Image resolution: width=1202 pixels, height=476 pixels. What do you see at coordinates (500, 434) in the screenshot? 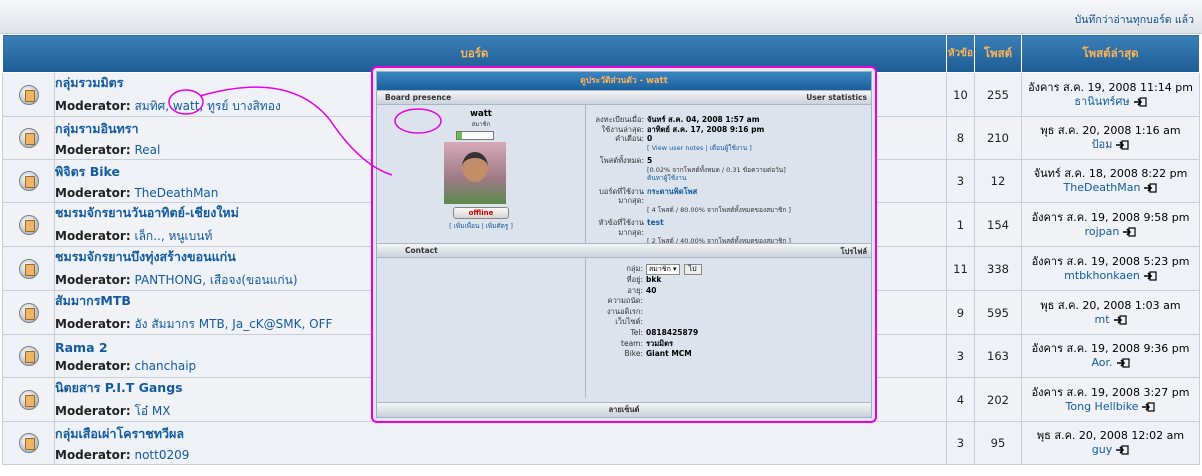
I see `forum-name-link: กลุ่มเสือเผ่าโคราชทวีผล` at bounding box center [500, 434].